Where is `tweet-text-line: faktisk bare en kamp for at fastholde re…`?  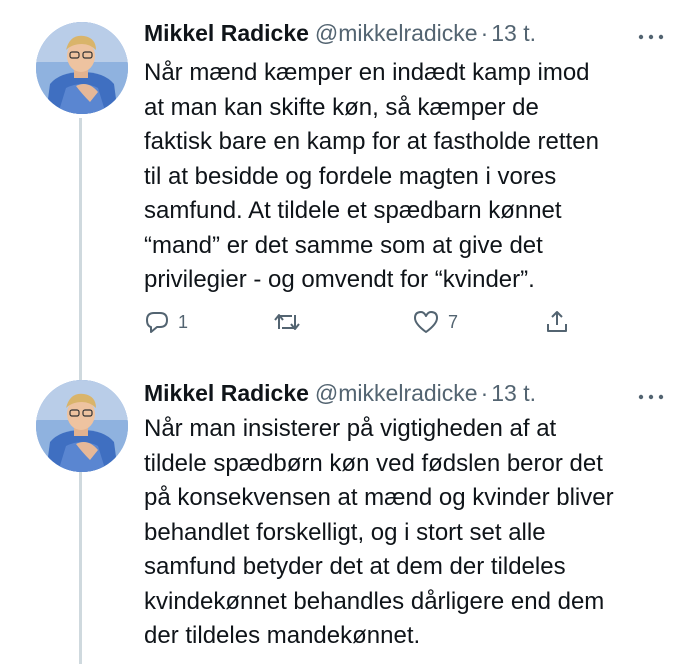 tweet-text-line: faktisk bare en kamp for at fastholde re… is located at coordinates (371, 141).